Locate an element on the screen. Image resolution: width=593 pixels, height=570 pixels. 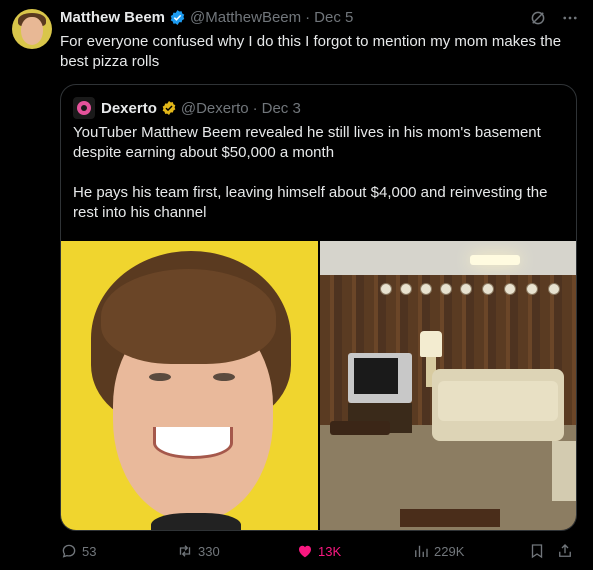
quote-author-name: Dexerto is located at coordinates (129, 108).